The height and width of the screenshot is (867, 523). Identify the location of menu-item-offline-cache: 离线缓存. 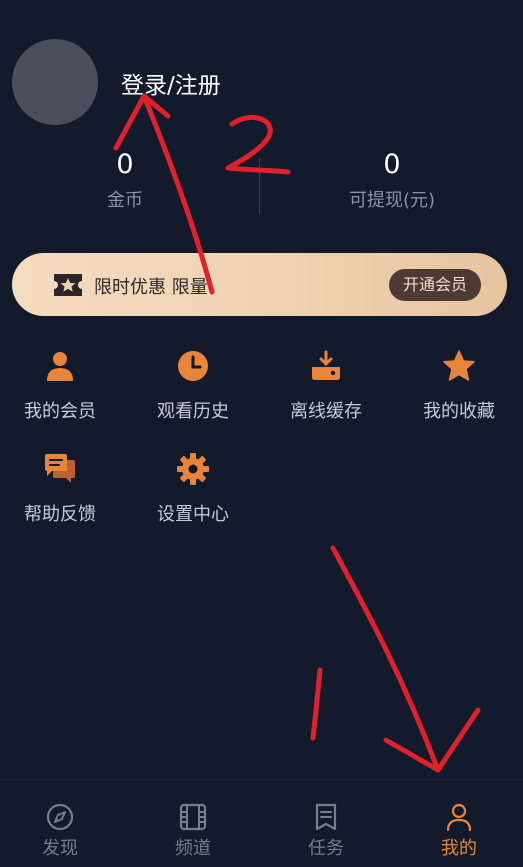
(326, 386).